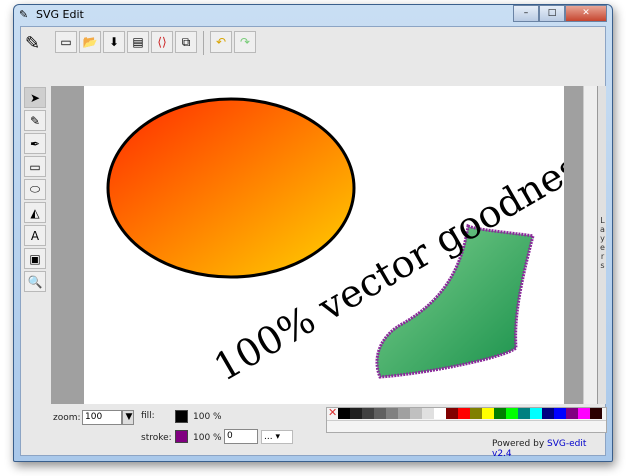 The height and width of the screenshot is (476, 626). I want to click on polygon-tool: ◭, so click(35, 212).